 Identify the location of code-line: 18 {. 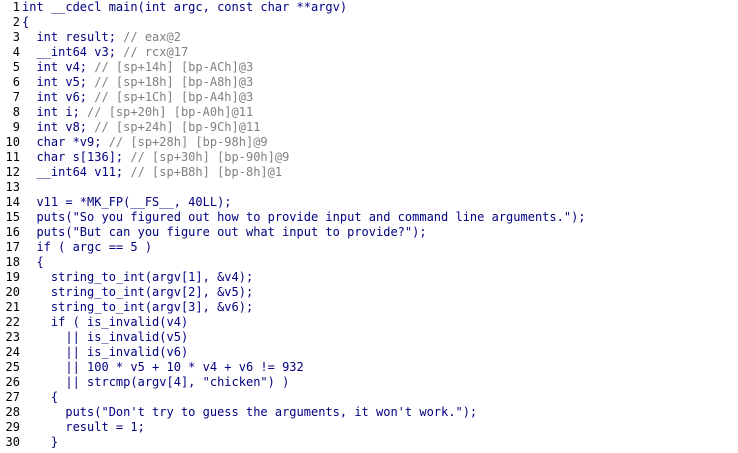
(22, 262).